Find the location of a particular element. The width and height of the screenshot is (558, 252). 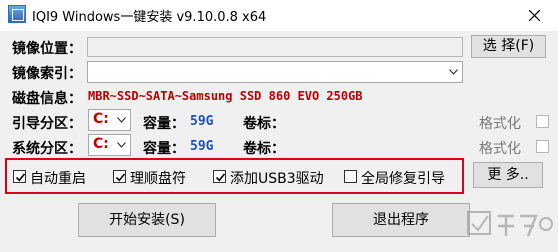

system-format-checkbox: 格式化 is located at coordinates (516, 147).